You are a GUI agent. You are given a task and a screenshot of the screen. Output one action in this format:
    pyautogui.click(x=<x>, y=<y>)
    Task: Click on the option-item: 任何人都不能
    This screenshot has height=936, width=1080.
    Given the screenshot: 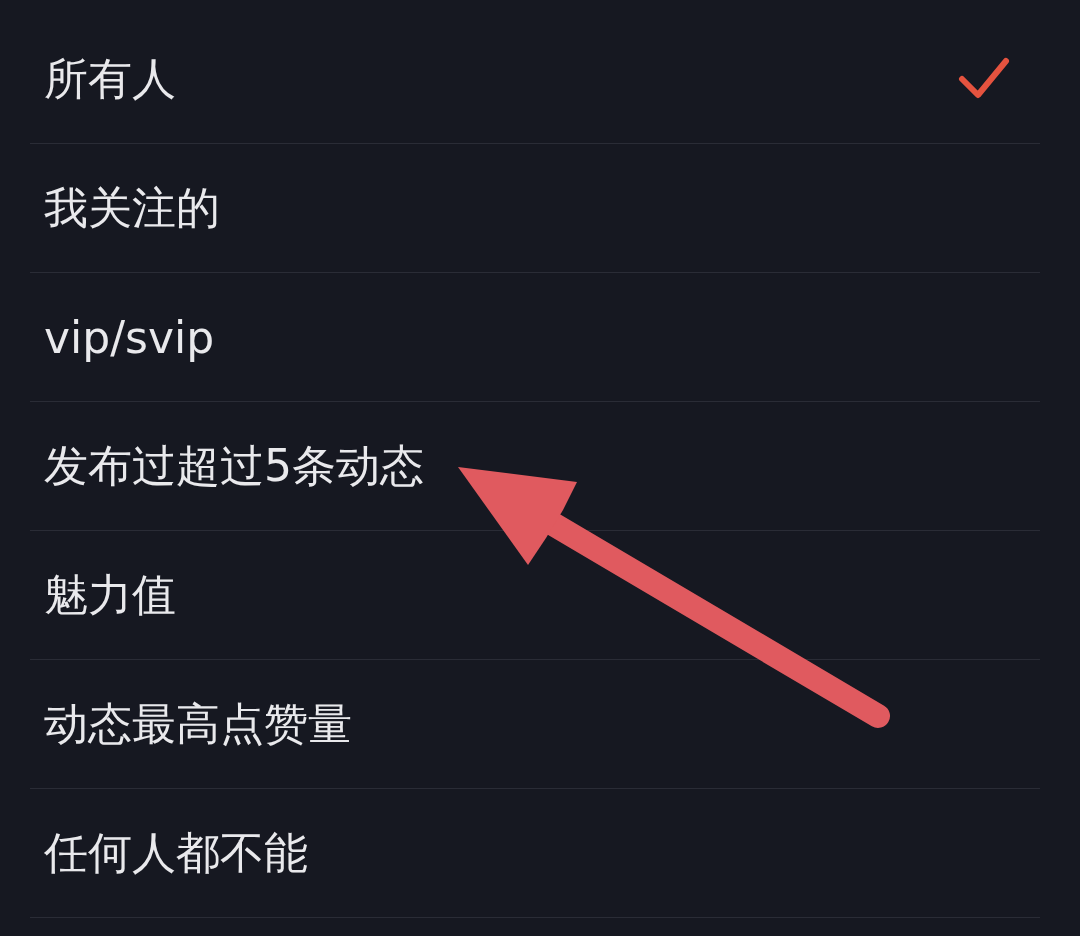 What is the action you would take?
    pyautogui.click(x=535, y=853)
    